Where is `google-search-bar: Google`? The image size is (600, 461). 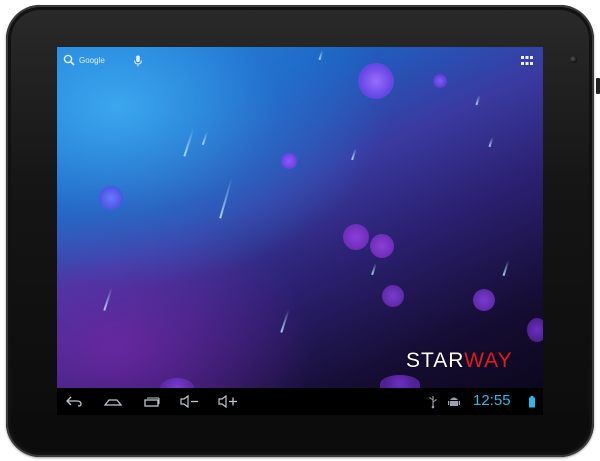
google-search-bar: Google is located at coordinates (84, 60).